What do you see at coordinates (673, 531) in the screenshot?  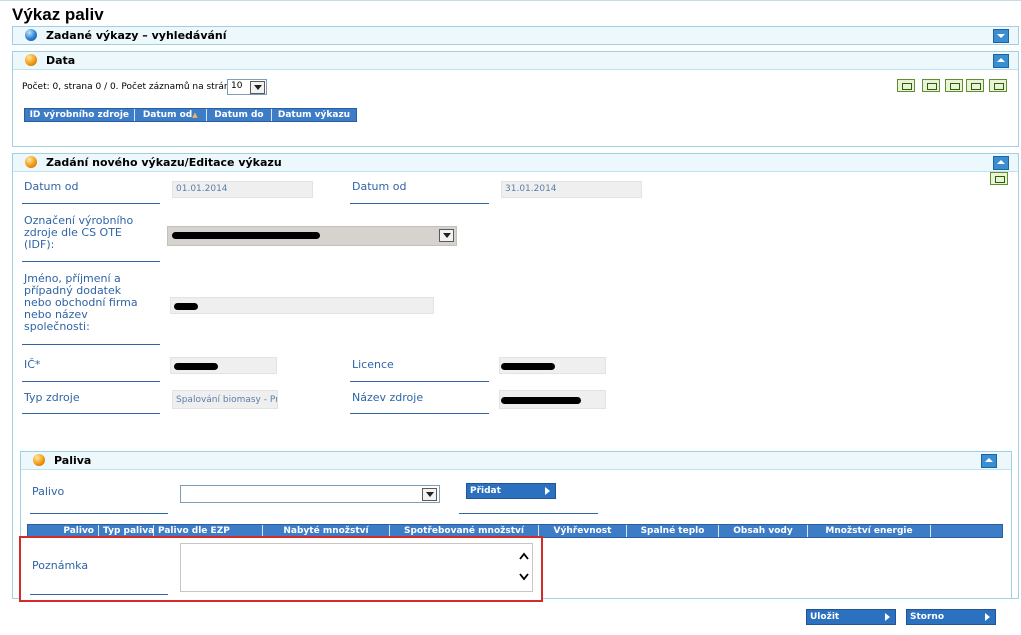 I see `column-header: Spalné teplo` at bounding box center [673, 531].